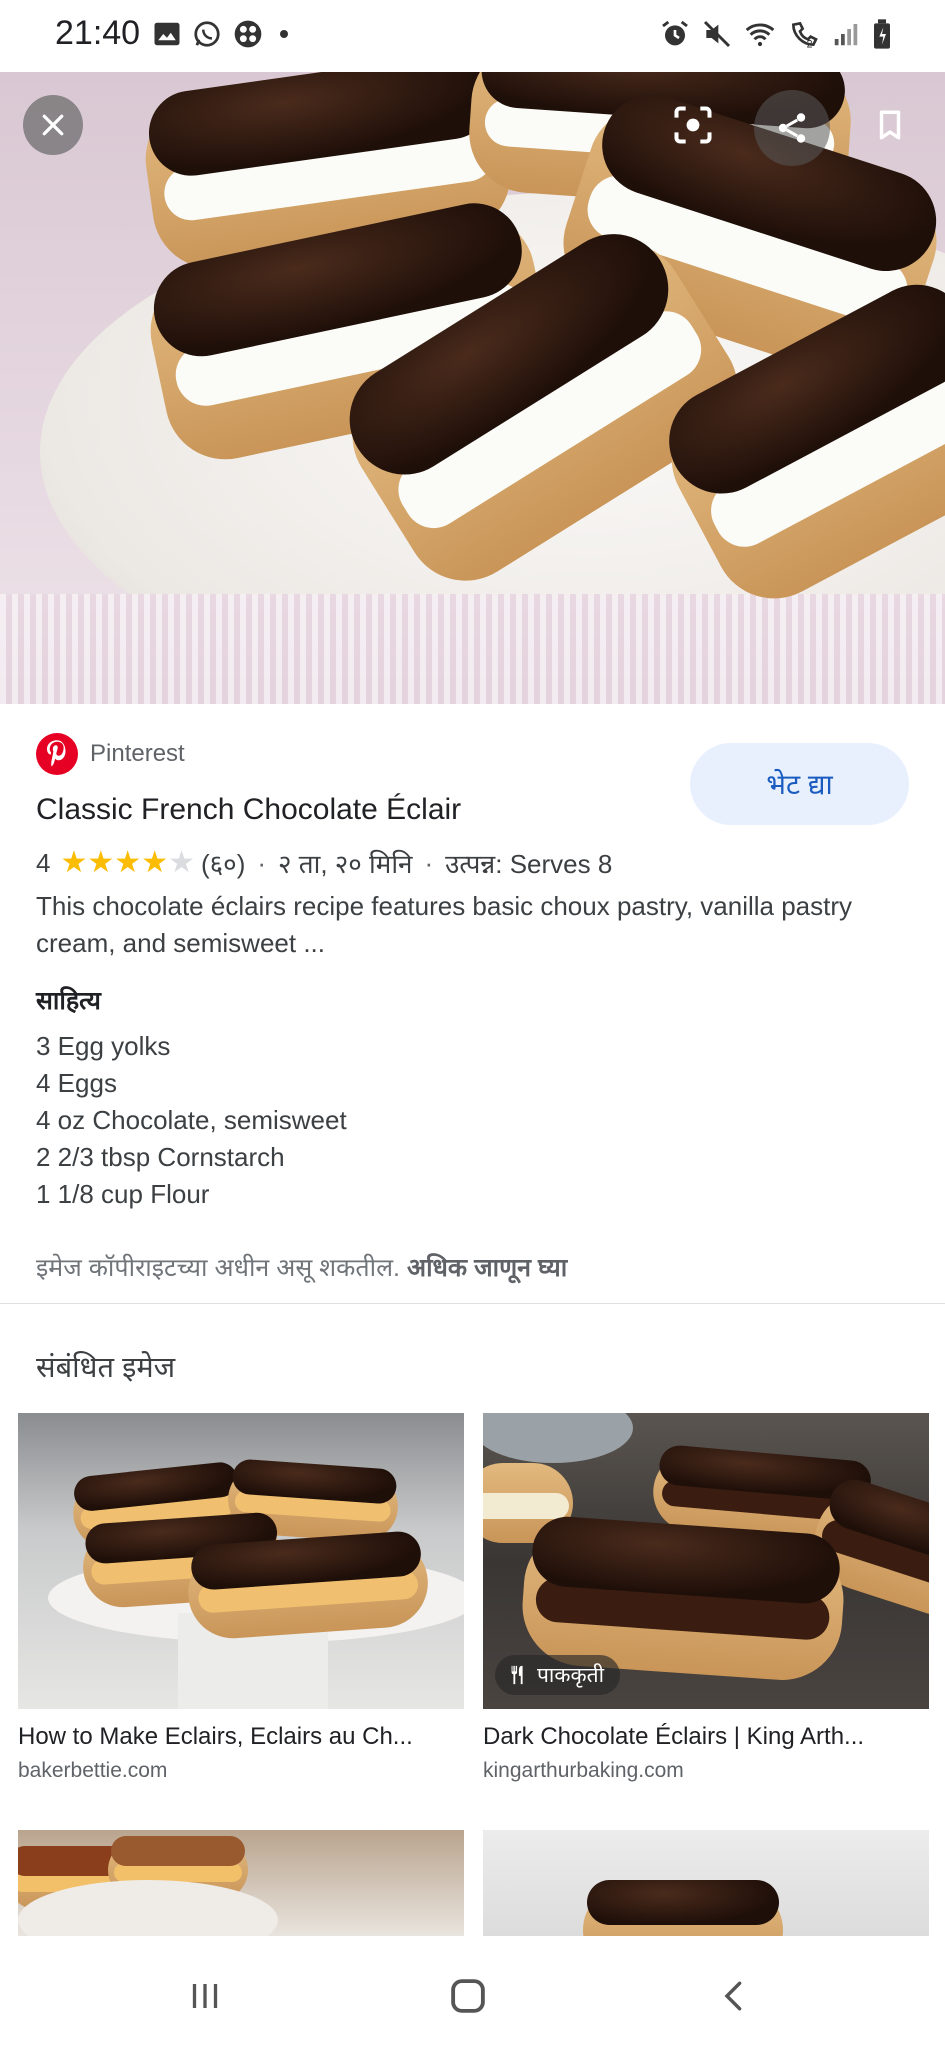  I want to click on related-images-heading: संबंधित इमेज, so click(106, 1368).